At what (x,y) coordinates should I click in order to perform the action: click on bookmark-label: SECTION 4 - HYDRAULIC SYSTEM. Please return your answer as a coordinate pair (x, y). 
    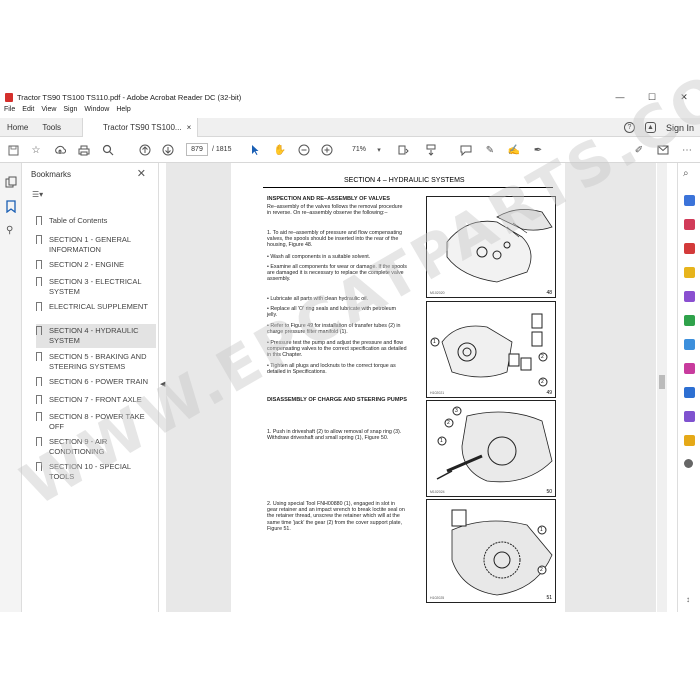
    Looking at the image, I should click on (94, 335).